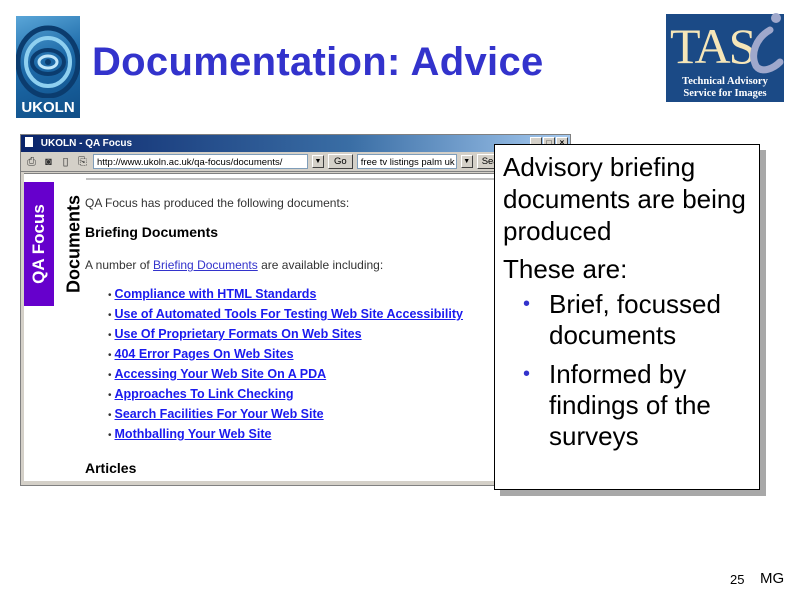 The width and height of the screenshot is (800, 600). What do you see at coordinates (31, 162) in the screenshot?
I see `print-icon: ⎙` at bounding box center [31, 162].